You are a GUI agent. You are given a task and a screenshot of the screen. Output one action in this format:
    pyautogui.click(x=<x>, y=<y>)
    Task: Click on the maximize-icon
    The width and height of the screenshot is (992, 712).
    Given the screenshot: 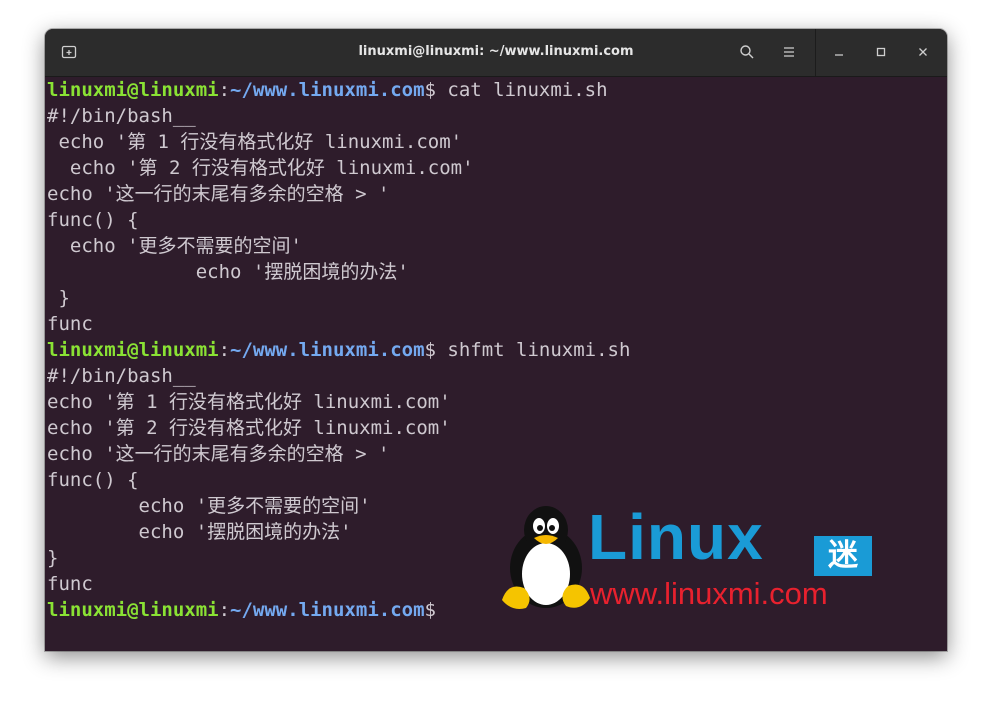 What is the action you would take?
    pyautogui.click(x=881, y=52)
    